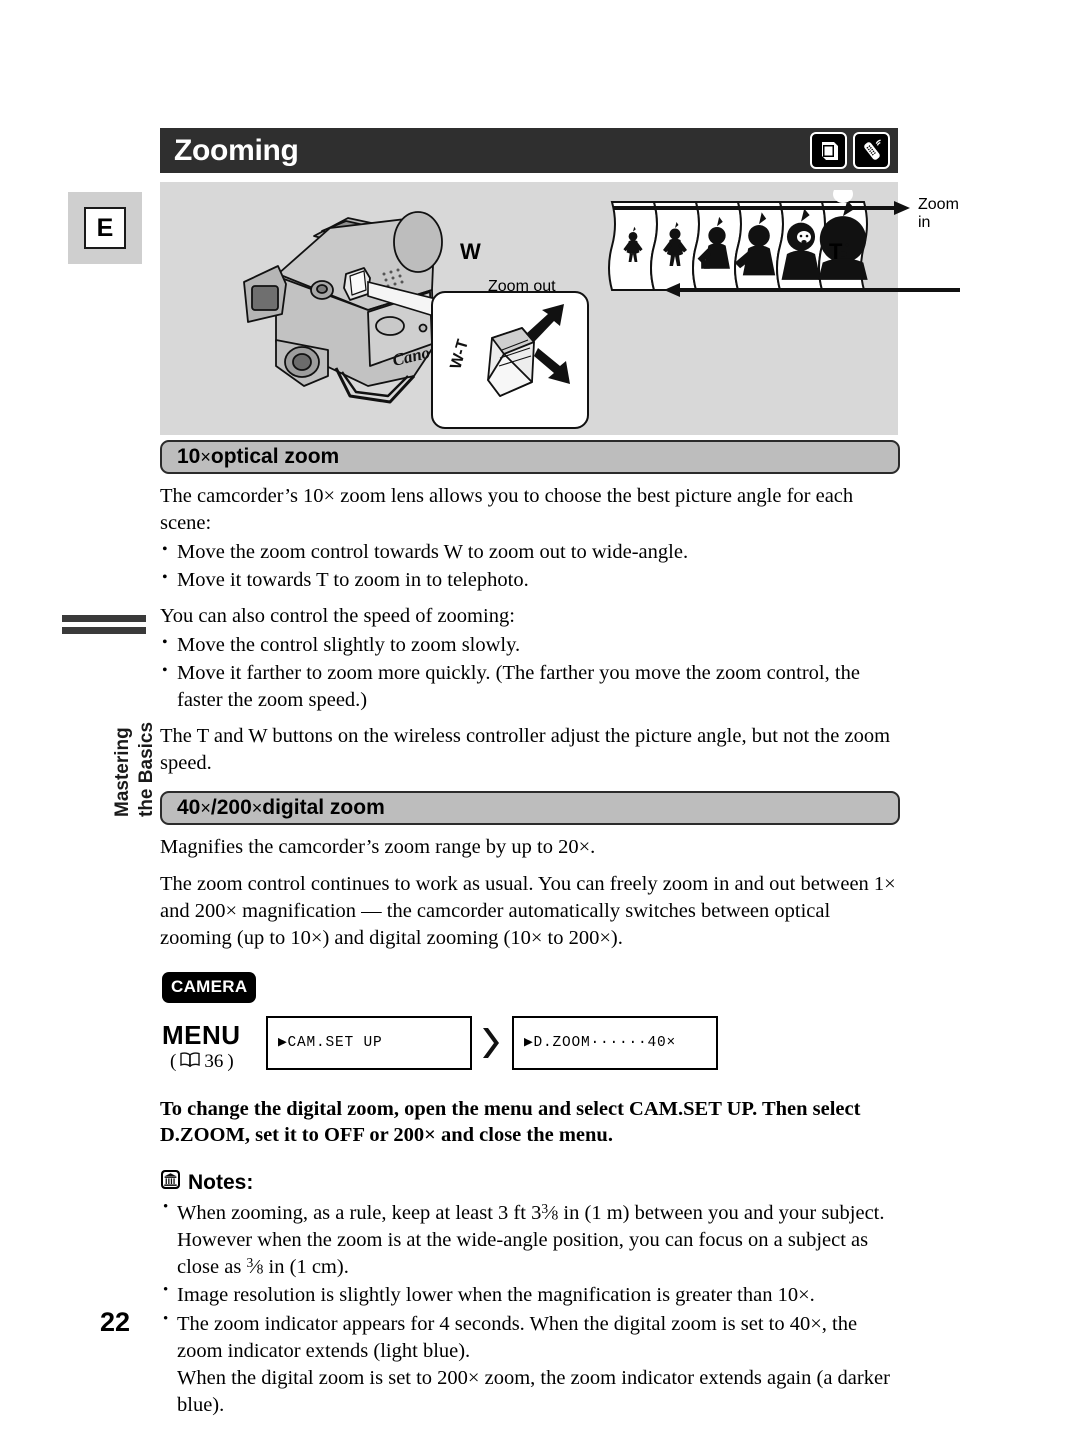 The height and width of the screenshot is (1443, 1080). What do you see at coordinates (146, 769) in the screenshot?
I see `side-tab-label-line2: the Basics` at bounding box center [146, 769].